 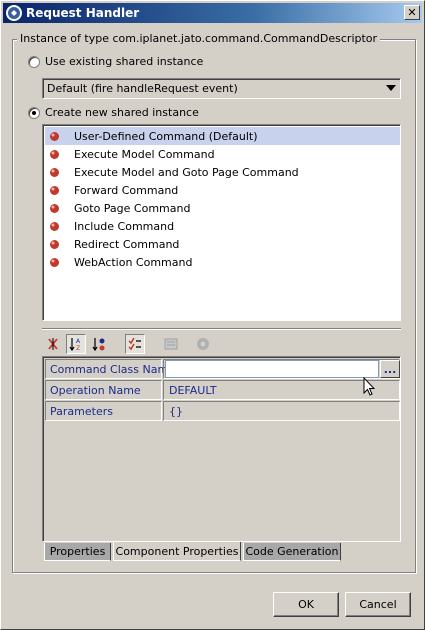 I want to click on use-existing-label: Use existing shared instance, so click(x=124, y=61).